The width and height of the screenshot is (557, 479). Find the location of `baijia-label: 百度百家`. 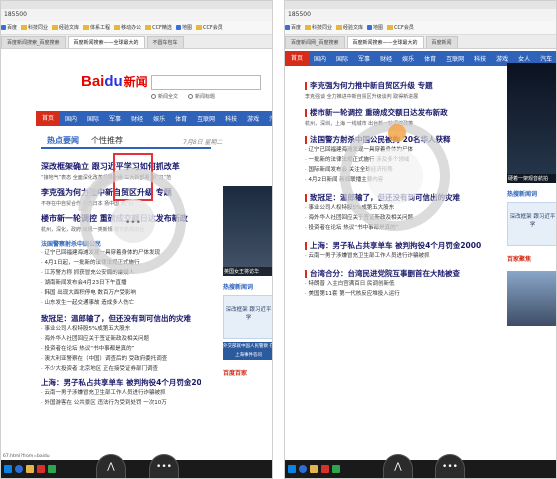

baijia-label: 百度百家 is located at coordinates (247, 372).